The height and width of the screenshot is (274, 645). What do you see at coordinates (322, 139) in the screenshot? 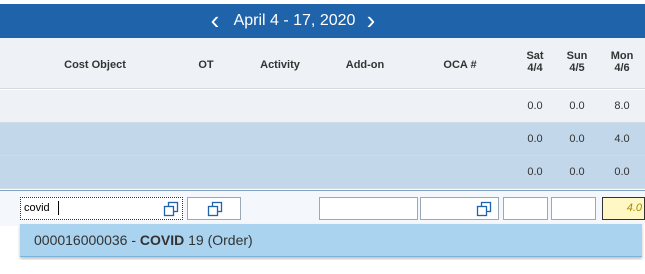
I see `table-row: 0.0 0.0 4.0` at bounding box center [322, 139].